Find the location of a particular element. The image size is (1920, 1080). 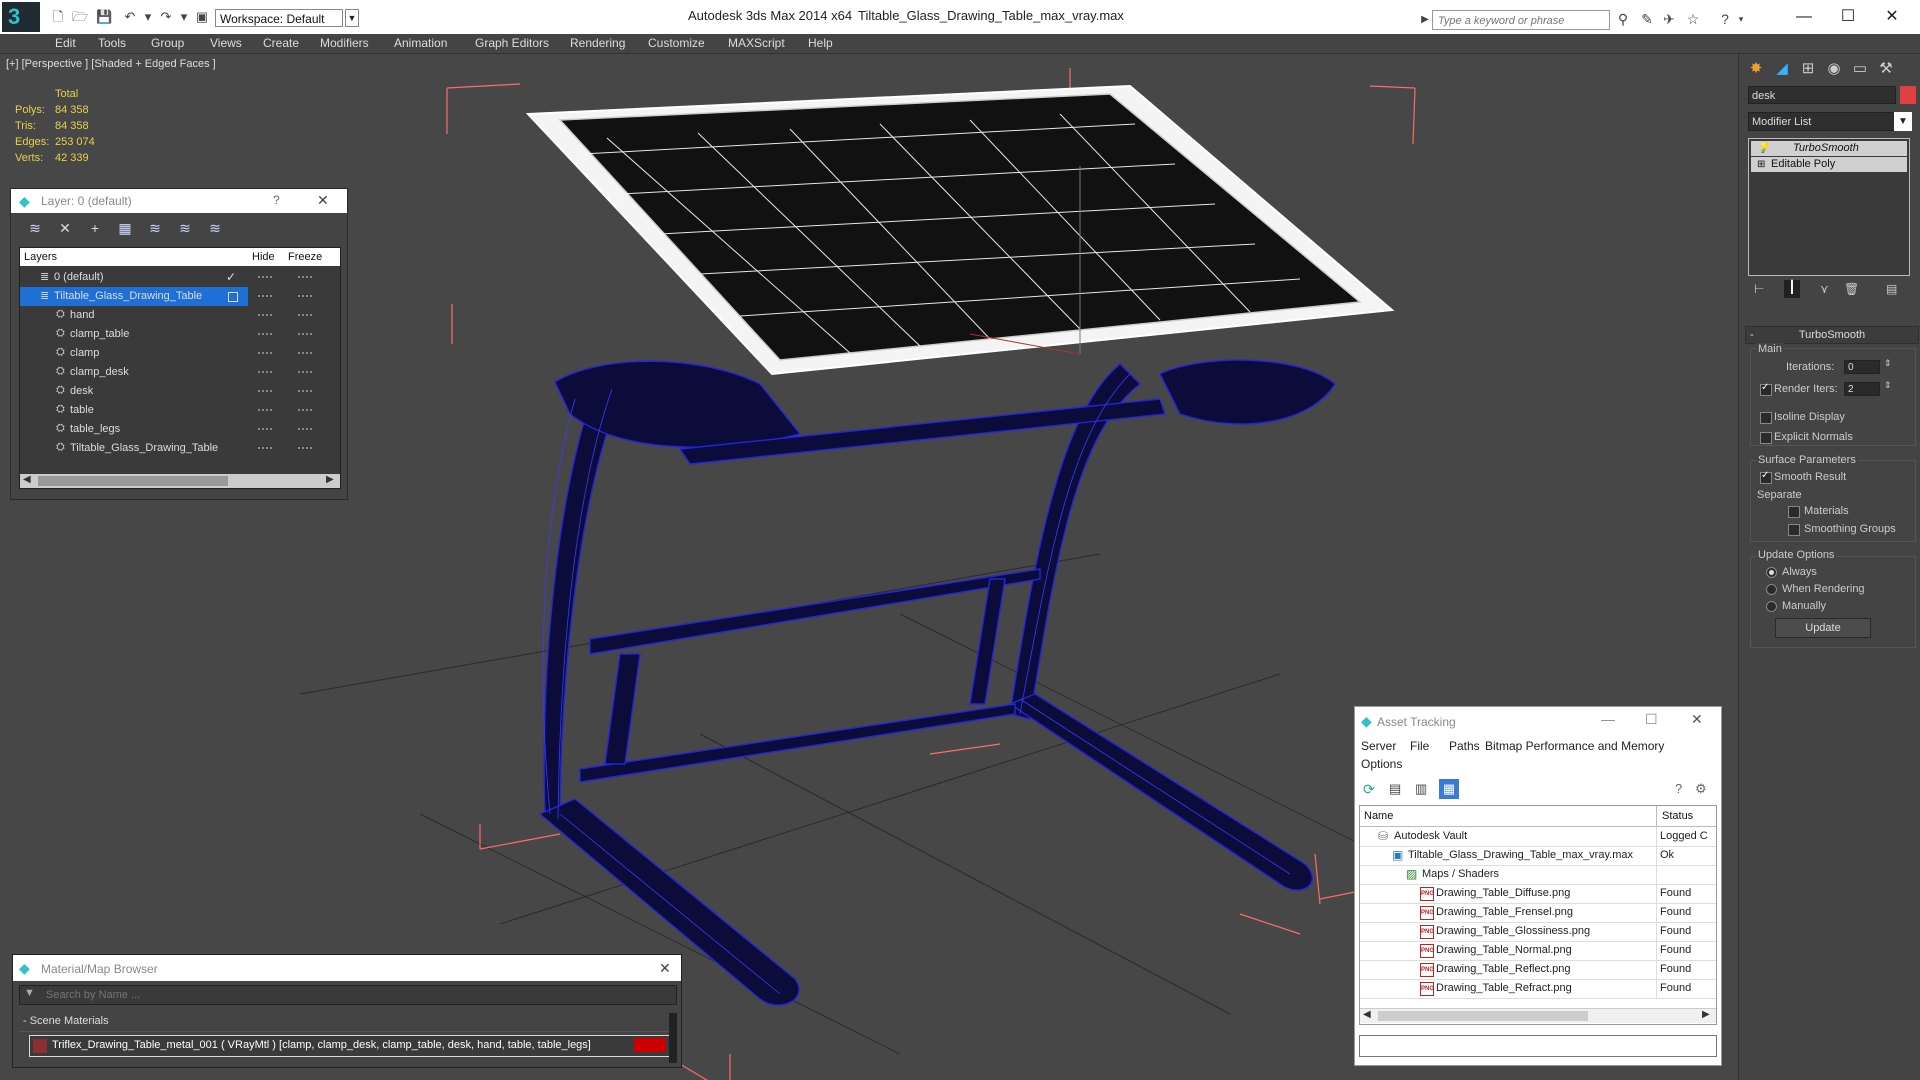

favorites-star-icon: ☆ is located at coordinates (1693, 19).